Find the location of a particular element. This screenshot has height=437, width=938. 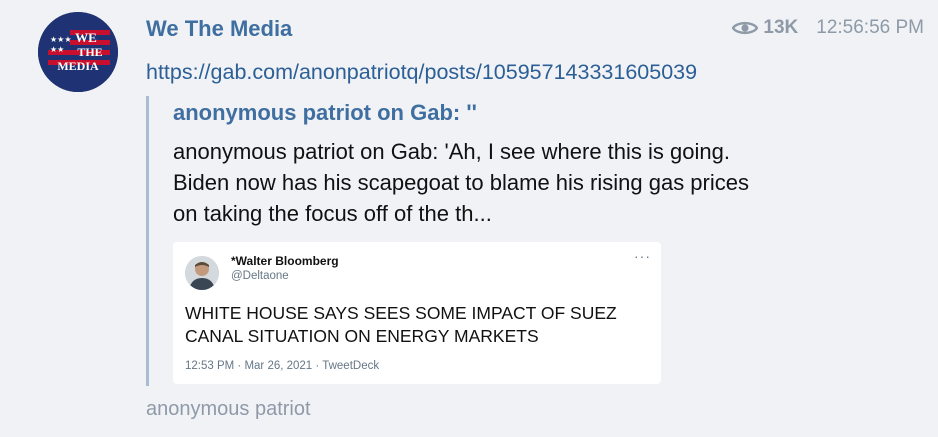

tweet-author-handle: @Deltaone is located at coordinates (260, 276).